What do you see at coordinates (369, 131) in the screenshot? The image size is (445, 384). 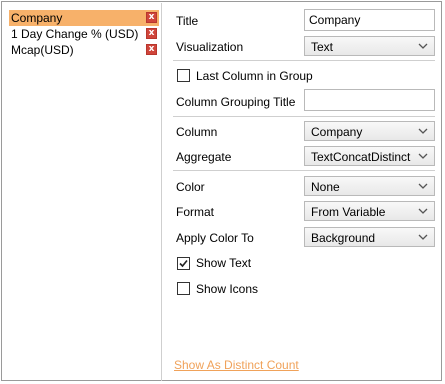 I see `column-dropdown: Company` at bounding box center [369, 131].